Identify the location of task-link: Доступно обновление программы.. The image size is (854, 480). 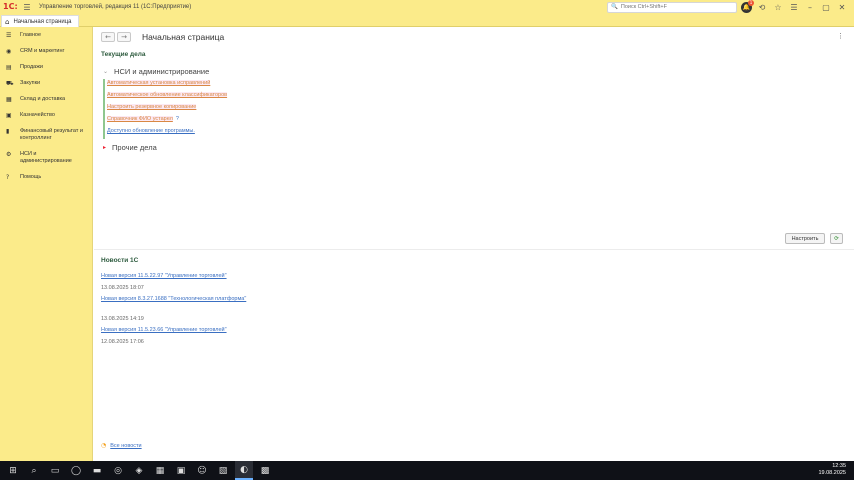
(151, 131).